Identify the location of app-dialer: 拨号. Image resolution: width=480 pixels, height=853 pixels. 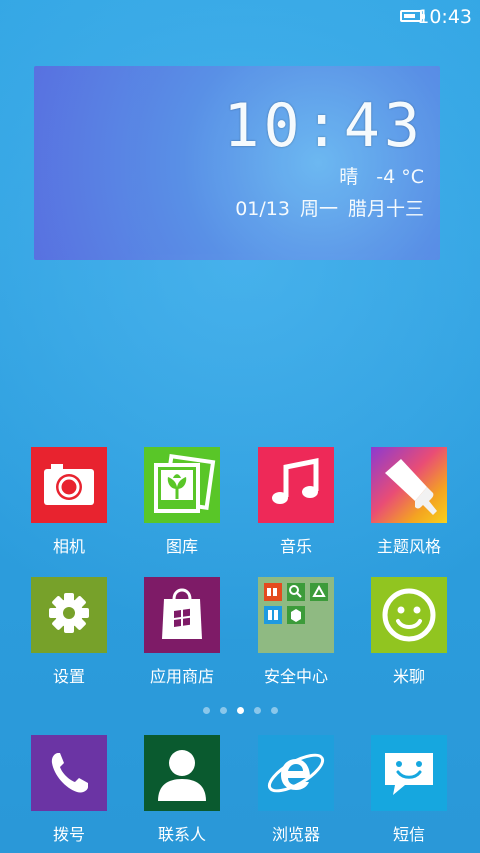
(69, 790).